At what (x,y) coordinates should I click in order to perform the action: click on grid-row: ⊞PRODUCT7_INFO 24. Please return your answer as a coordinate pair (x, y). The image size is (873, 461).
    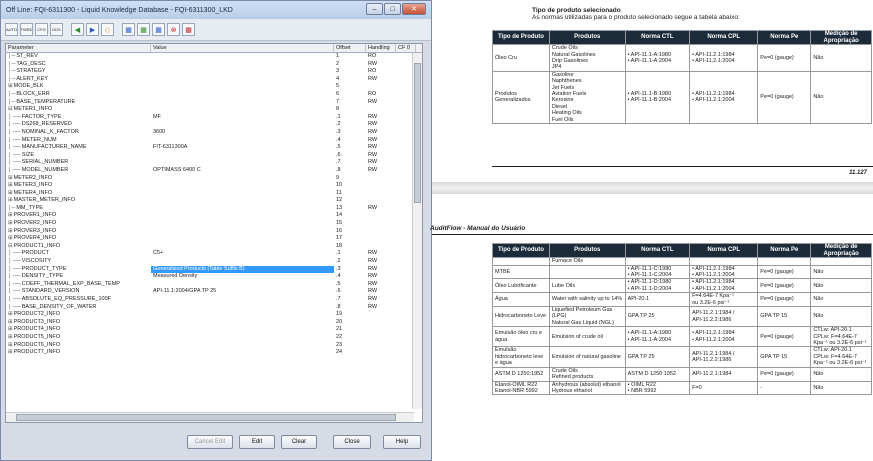
    Looking at the image, I should click on (214, 353).